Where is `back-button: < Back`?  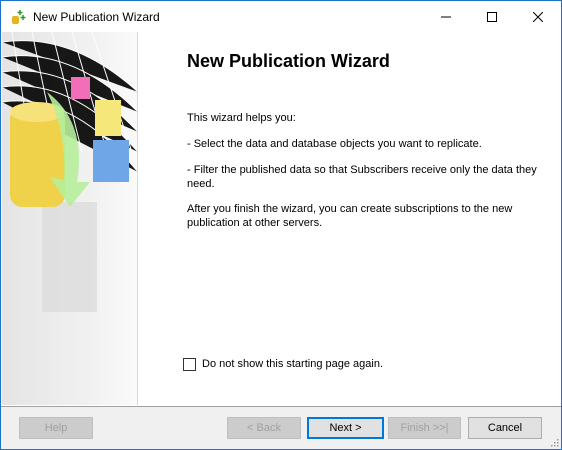 back-button: < Back is located at coordinates (264, 428).